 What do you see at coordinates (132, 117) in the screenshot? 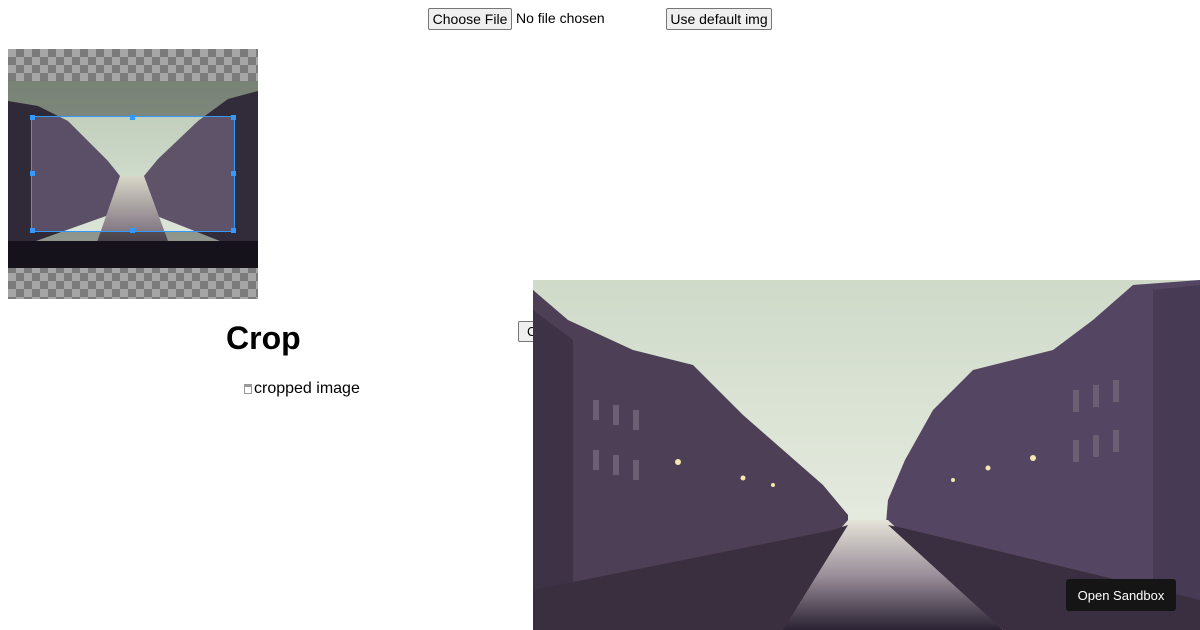
I see `crop-handle-n` at bounding box center [132, 117].